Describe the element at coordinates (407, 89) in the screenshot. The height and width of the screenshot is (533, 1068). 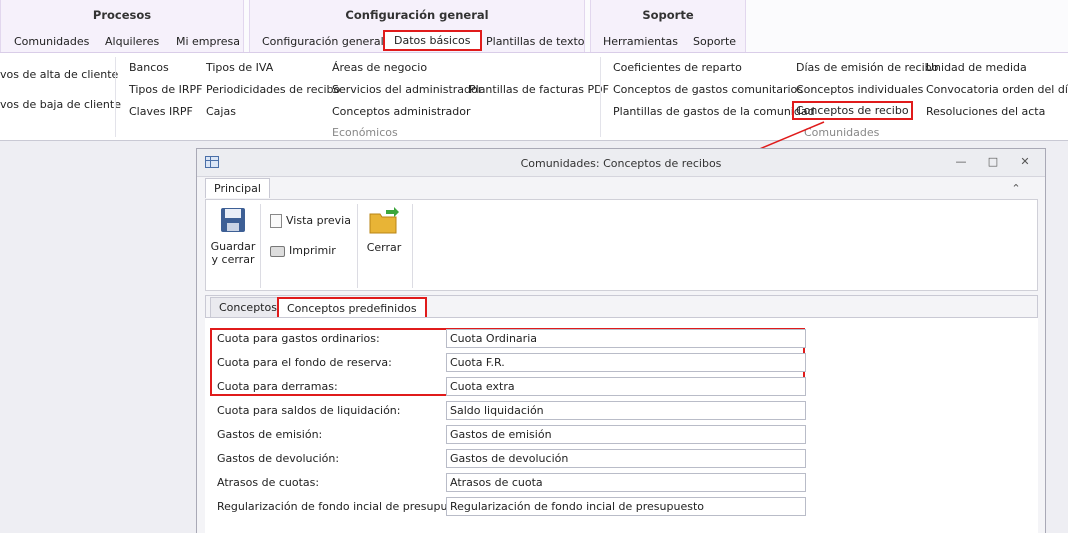
I see `ribbon-item-servicios-admin: Servicios del administrador` at that location.